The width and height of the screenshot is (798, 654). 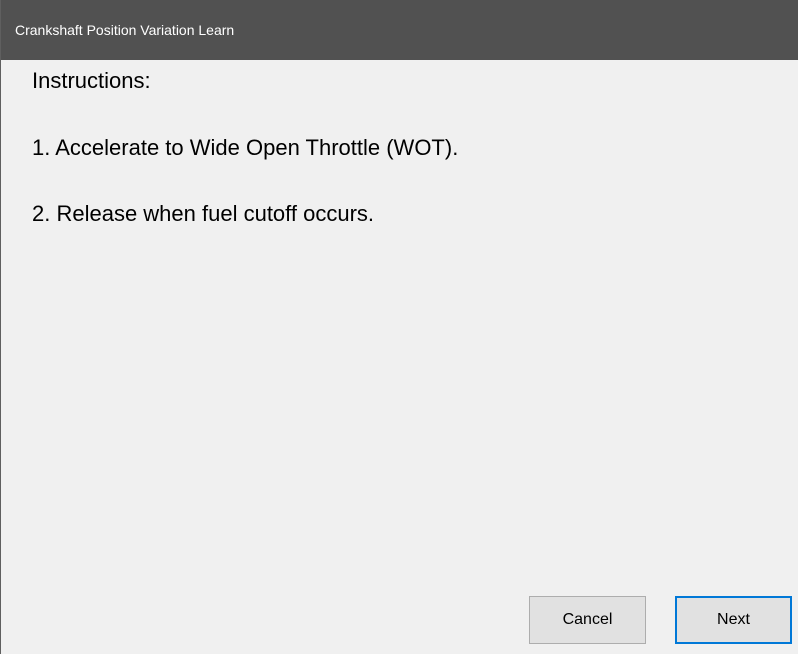 I want to click on next-button: Next, so click(x=733, y=620).